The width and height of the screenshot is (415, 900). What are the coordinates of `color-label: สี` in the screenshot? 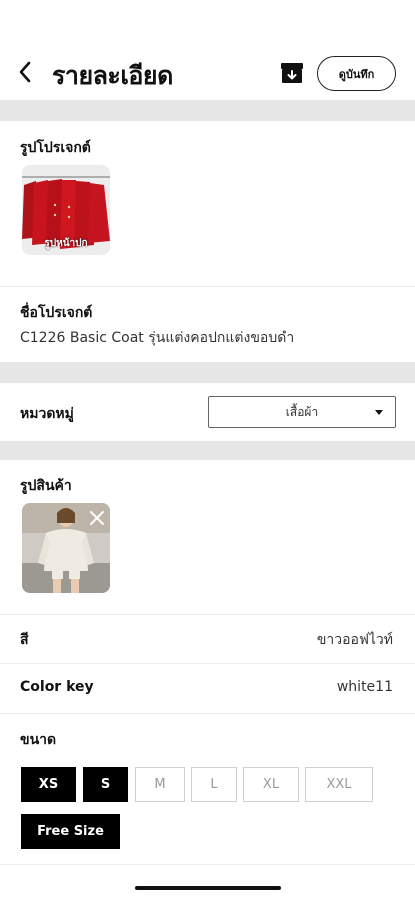 It's located at (24, 640).